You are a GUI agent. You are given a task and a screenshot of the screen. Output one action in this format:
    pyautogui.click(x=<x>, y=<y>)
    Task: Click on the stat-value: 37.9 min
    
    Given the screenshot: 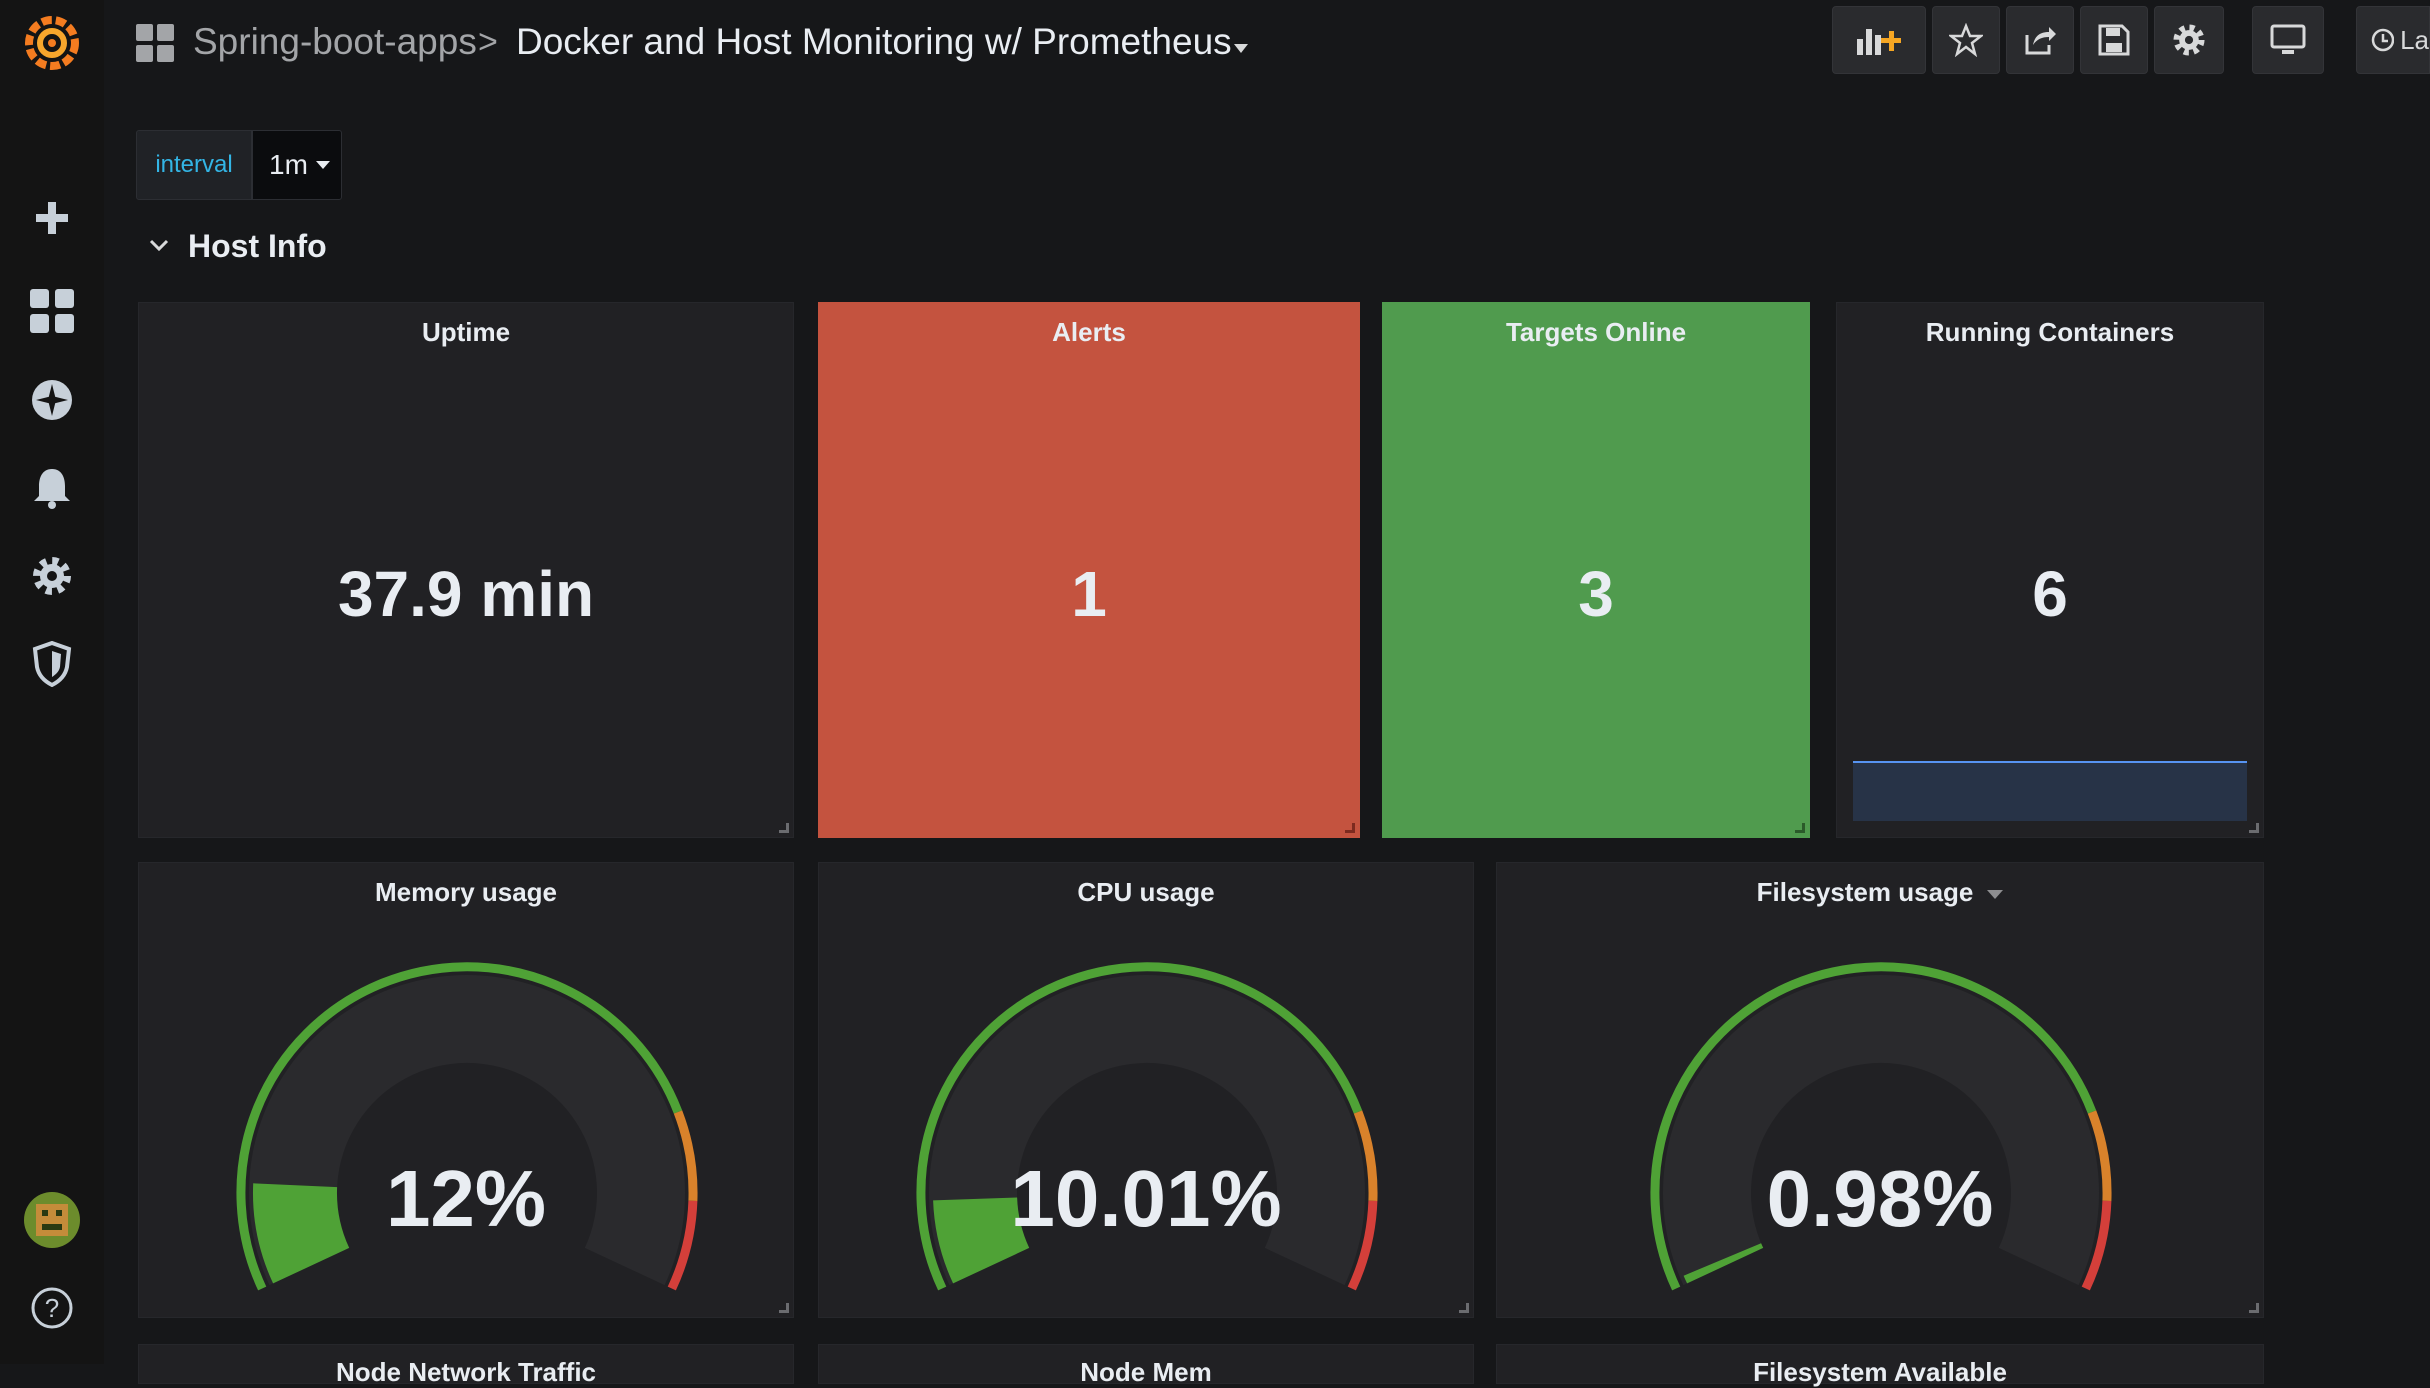 What is the action you would take?
    pyautogui.click(x=466, y=594)
    